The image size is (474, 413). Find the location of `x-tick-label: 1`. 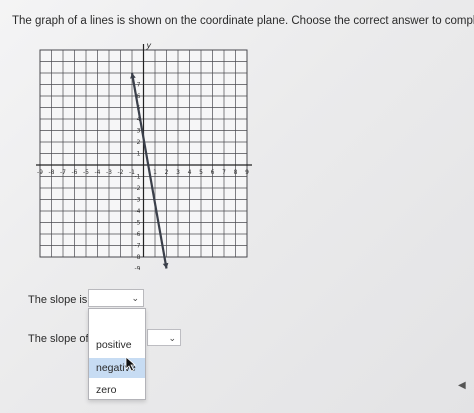

x-tick-label: 1 is located at coordinates (155, 172).